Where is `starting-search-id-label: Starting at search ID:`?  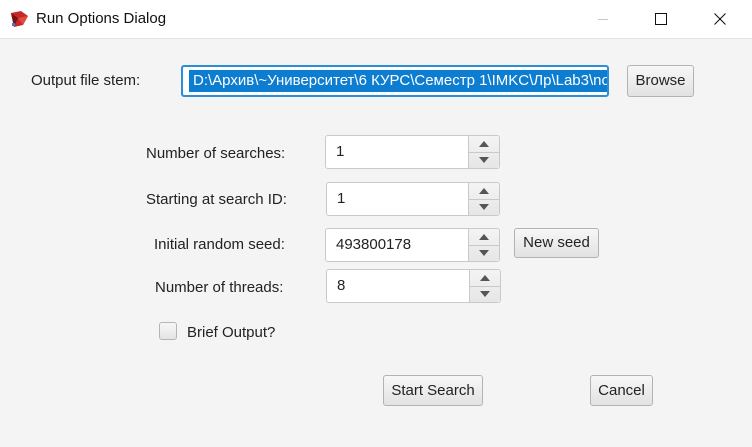
starting-search-id-label: Starting at search ID: is located at coordinates (216, 199).